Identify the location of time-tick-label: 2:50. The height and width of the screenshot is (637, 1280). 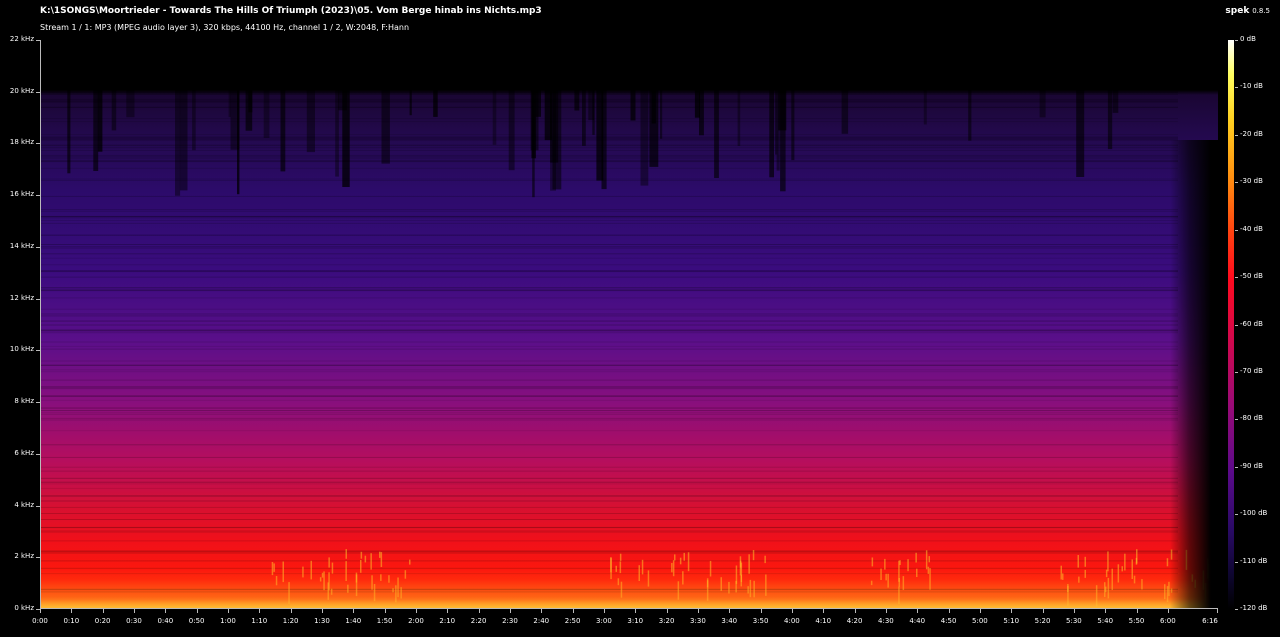
(572, 621).